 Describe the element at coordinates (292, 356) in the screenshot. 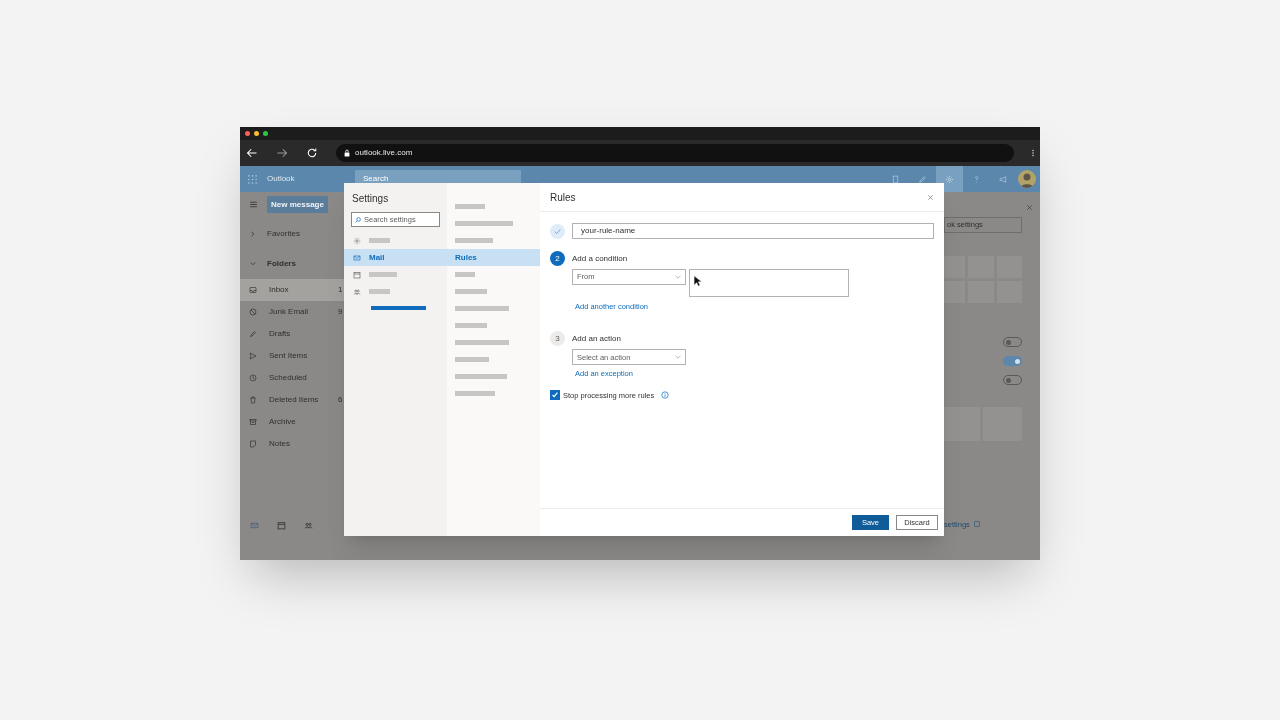

I see `folder-item: Sent Items` at that location.